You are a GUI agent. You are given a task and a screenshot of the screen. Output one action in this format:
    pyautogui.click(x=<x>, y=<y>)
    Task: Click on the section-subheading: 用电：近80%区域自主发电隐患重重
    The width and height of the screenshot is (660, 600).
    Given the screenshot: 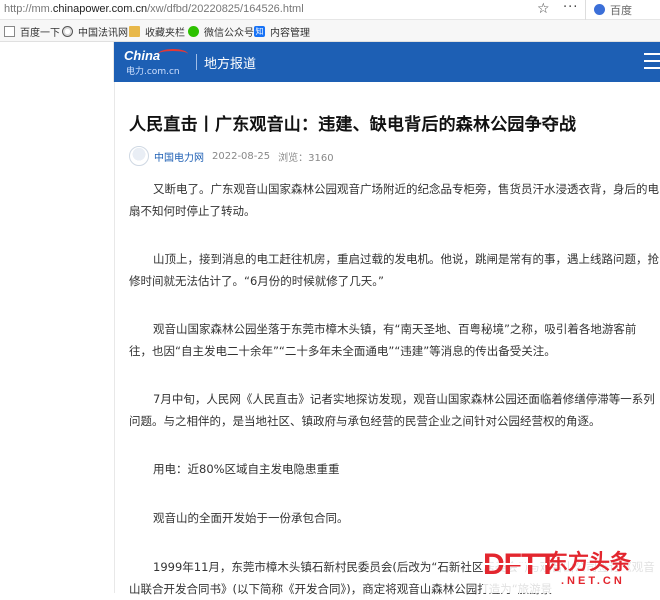 What is the action you would take?
    pyautogui.click(x=394, y=469)
    